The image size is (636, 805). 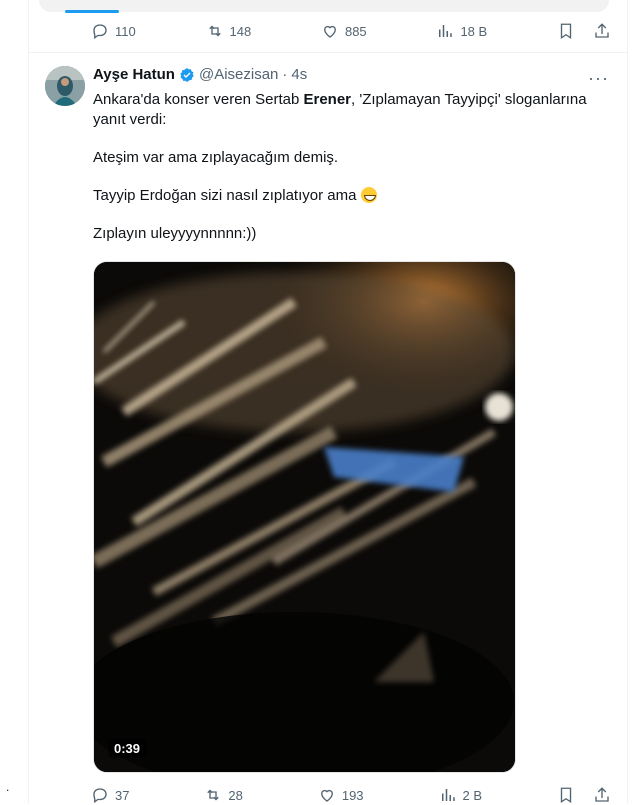 I want to click on like-count: 193, so click(x=352, y=795).